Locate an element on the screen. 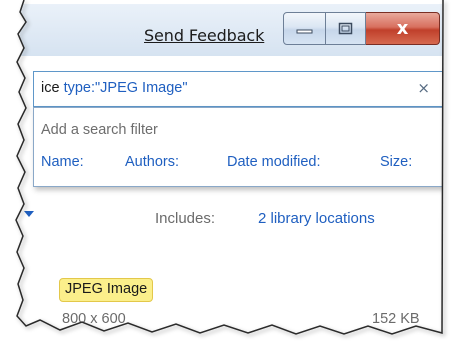 This screenshot has width=451, height=349. search-query: ice type:"JPEG Image" is located at coordinates (114, 88).